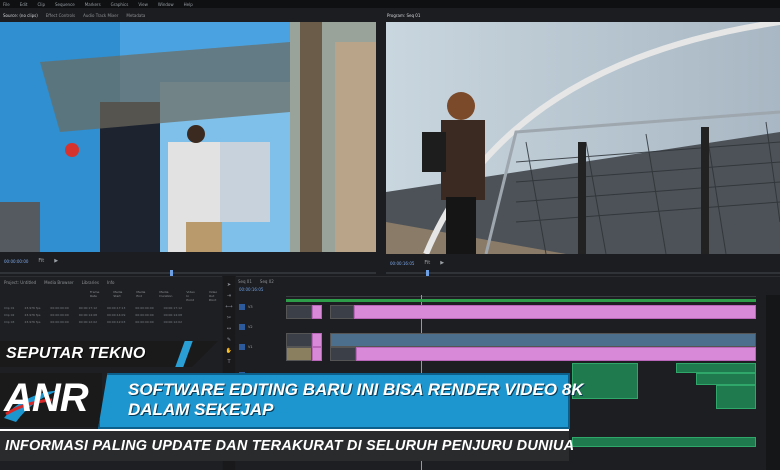  Describe the element at coordinates (260, 307) in the screenshot. I see `track-header-v3: V3` at that location.